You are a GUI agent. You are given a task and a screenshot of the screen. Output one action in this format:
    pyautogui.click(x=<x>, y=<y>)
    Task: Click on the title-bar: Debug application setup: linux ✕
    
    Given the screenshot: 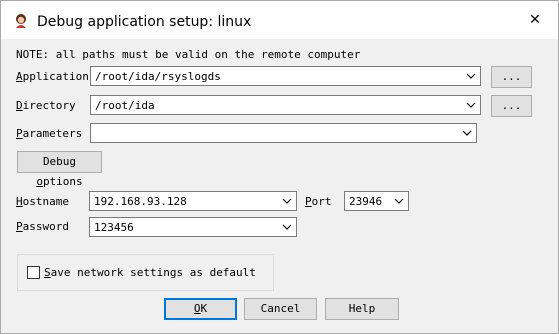 What is the action you would take?
    pyautogui.click(x=279, y=20)
    